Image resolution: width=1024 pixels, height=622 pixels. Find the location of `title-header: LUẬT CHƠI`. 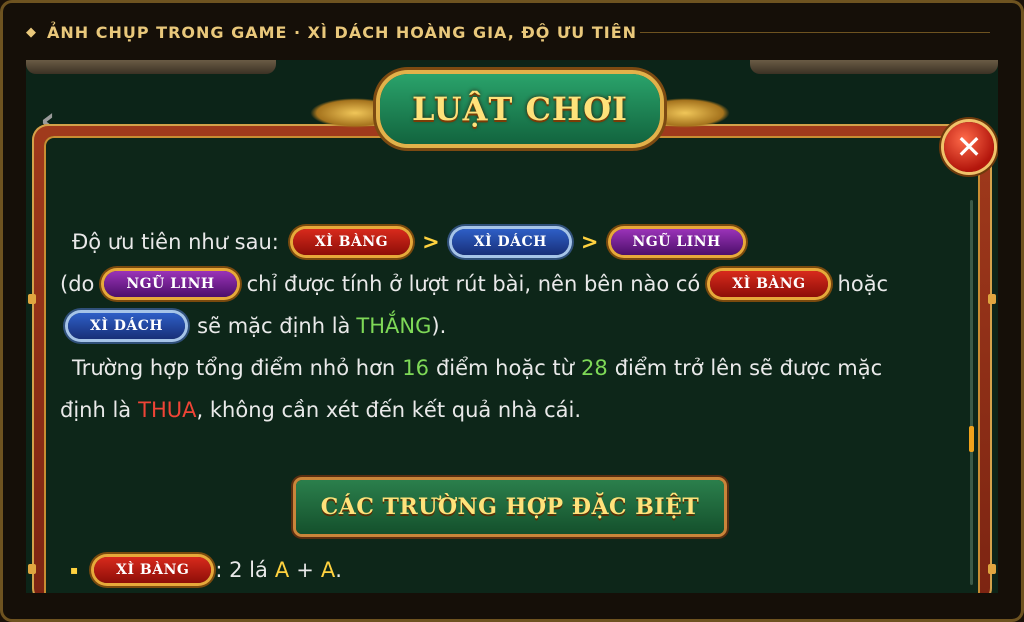

title-header: LUẬT CHƠI is located at coordinates (520, 111).